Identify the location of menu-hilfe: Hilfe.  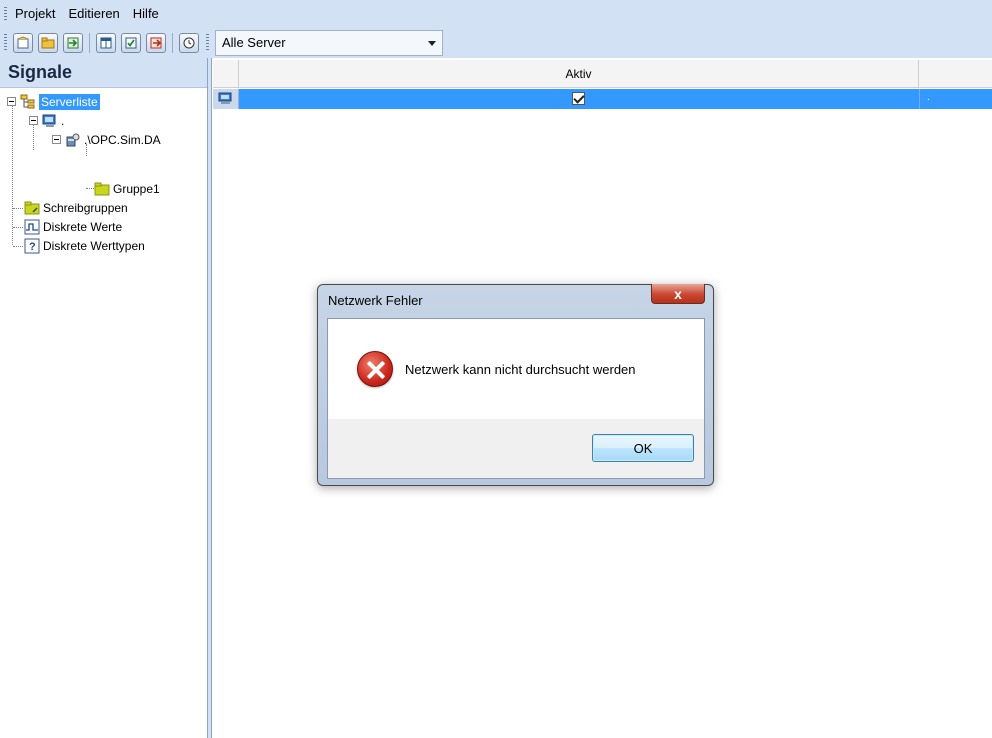
(146, 13).